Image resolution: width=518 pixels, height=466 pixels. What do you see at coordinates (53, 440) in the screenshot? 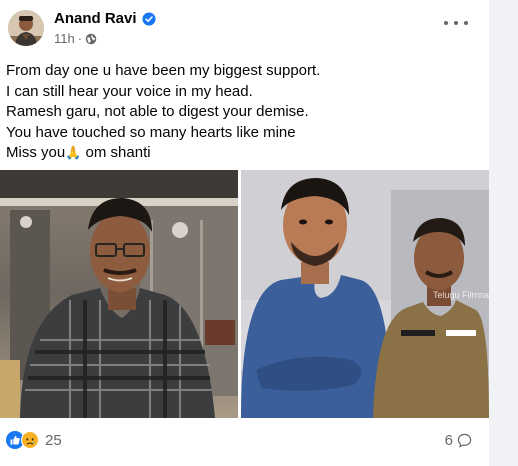
I see `reaction-count: 25` at bounding box center [53, 440].